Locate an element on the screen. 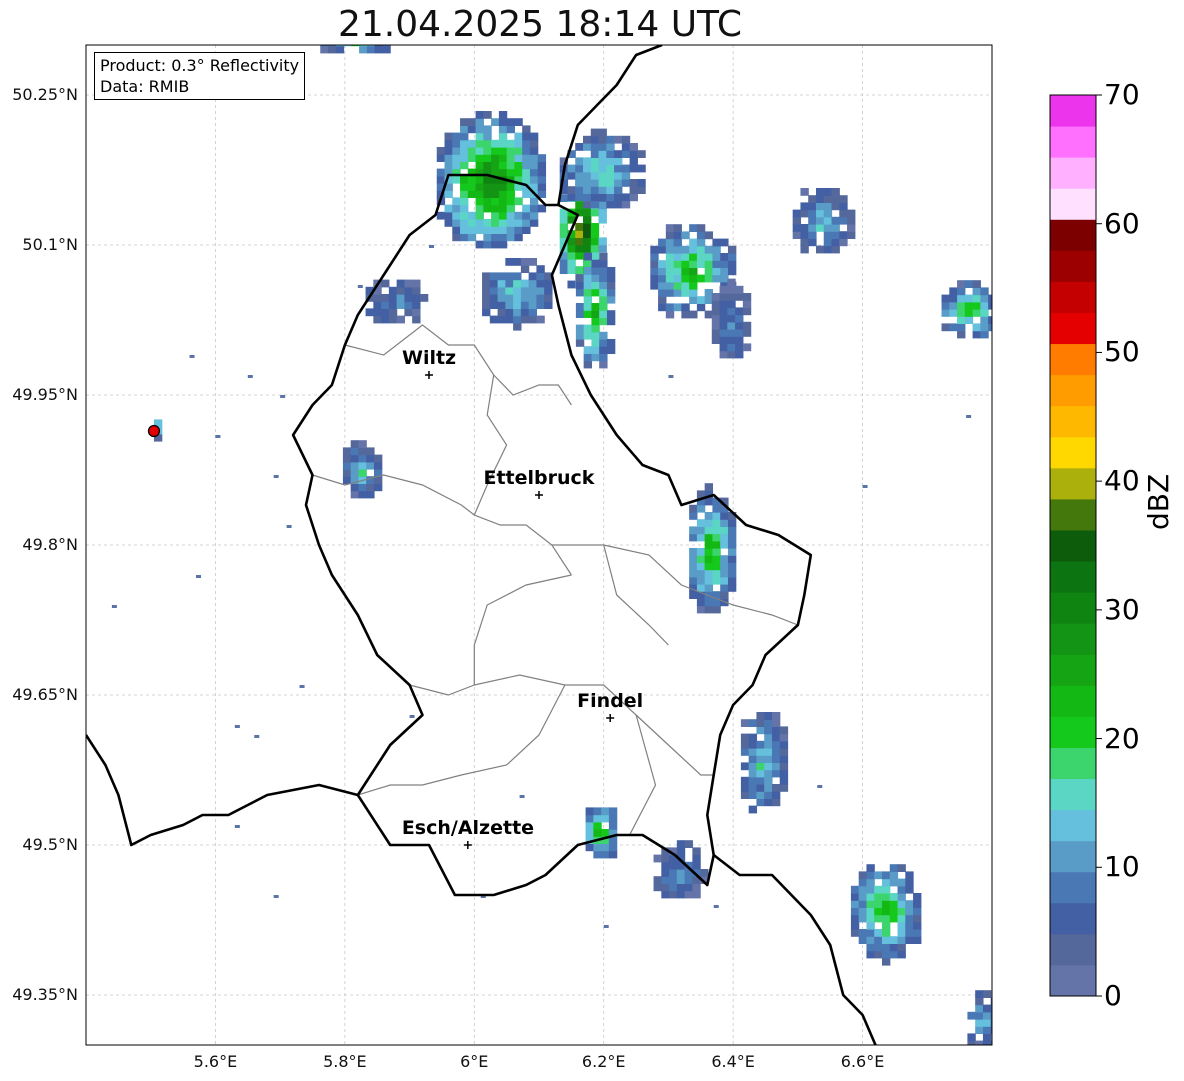 This screenshot has width=1184, height=1081. colorbar-title: dBZ is located at coordinates (1158, 501).